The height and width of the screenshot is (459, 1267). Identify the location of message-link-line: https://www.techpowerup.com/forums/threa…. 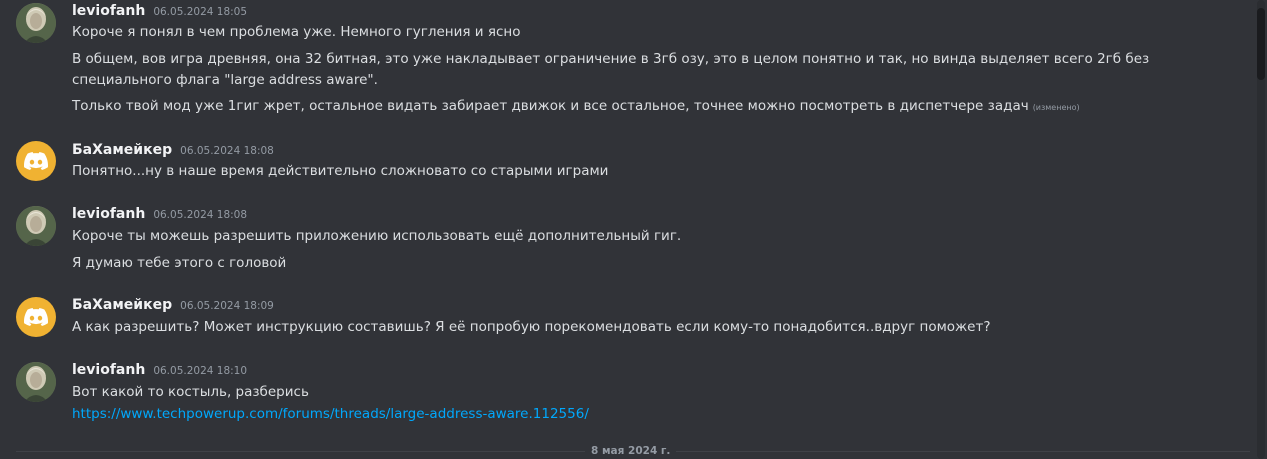
(330, 414).